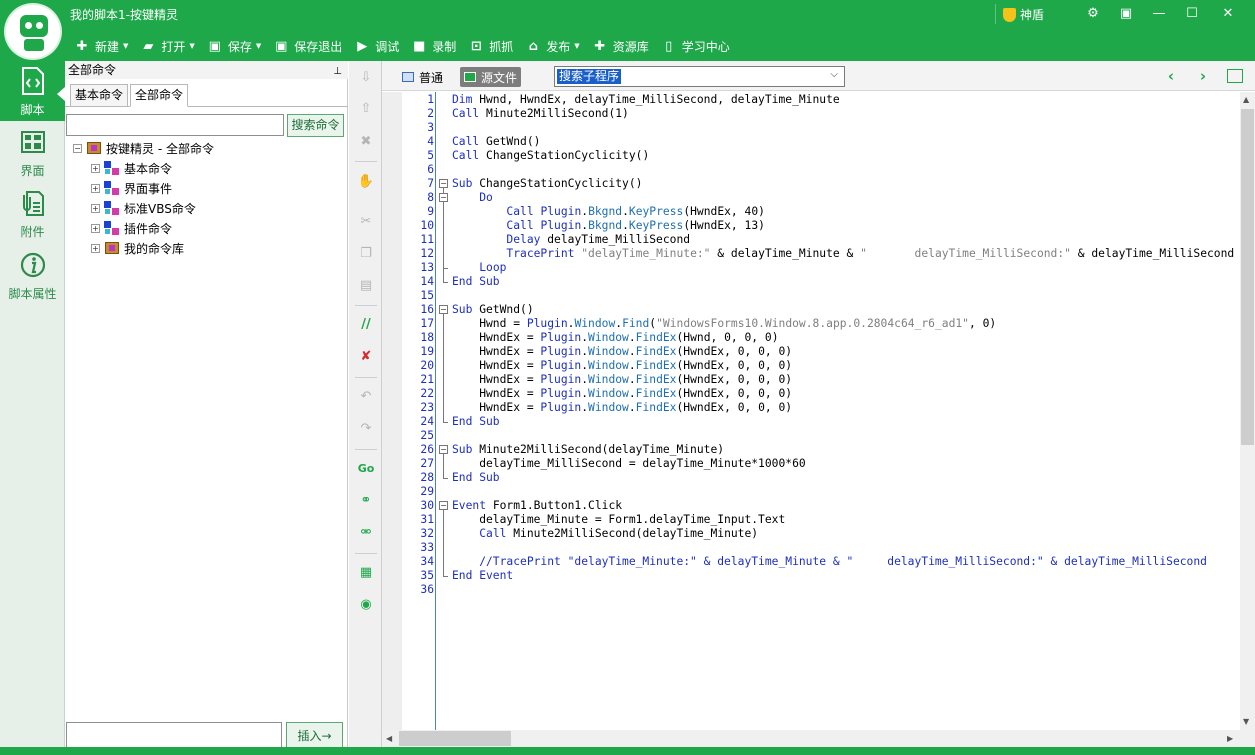  I want to click on learning-center-button: ▯ 学习中心, so click(695, 46).